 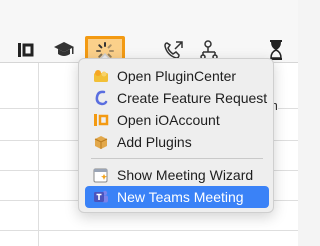 I want to click on menu-separator, so click(x=177, y=158).